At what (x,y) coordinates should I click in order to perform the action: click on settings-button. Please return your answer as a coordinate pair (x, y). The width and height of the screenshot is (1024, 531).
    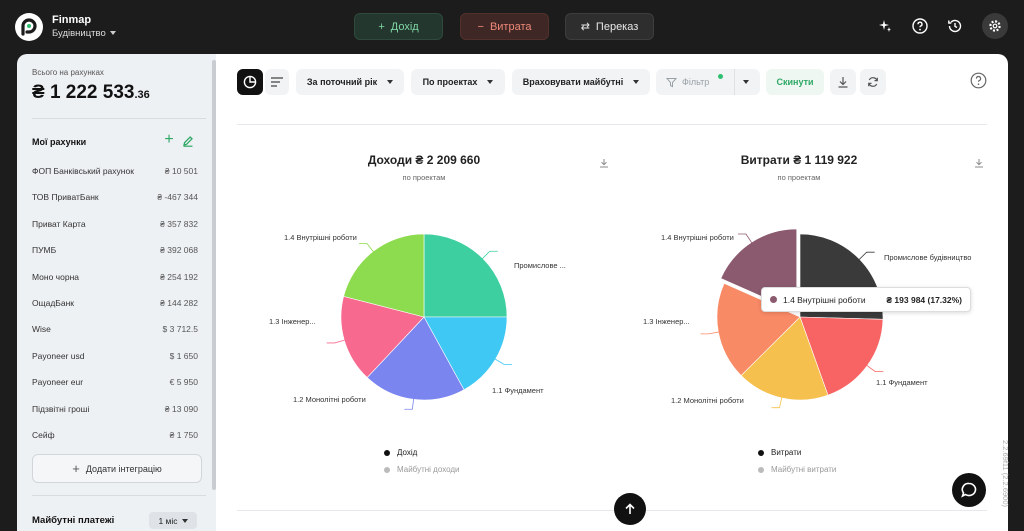
    Looking at the image, I should click on (995, 26).